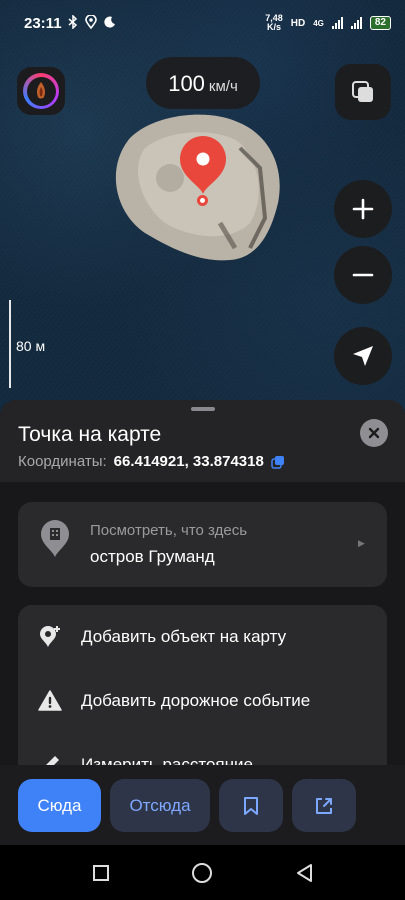  I want to click on hd-badge: HD, so click(298, 23).